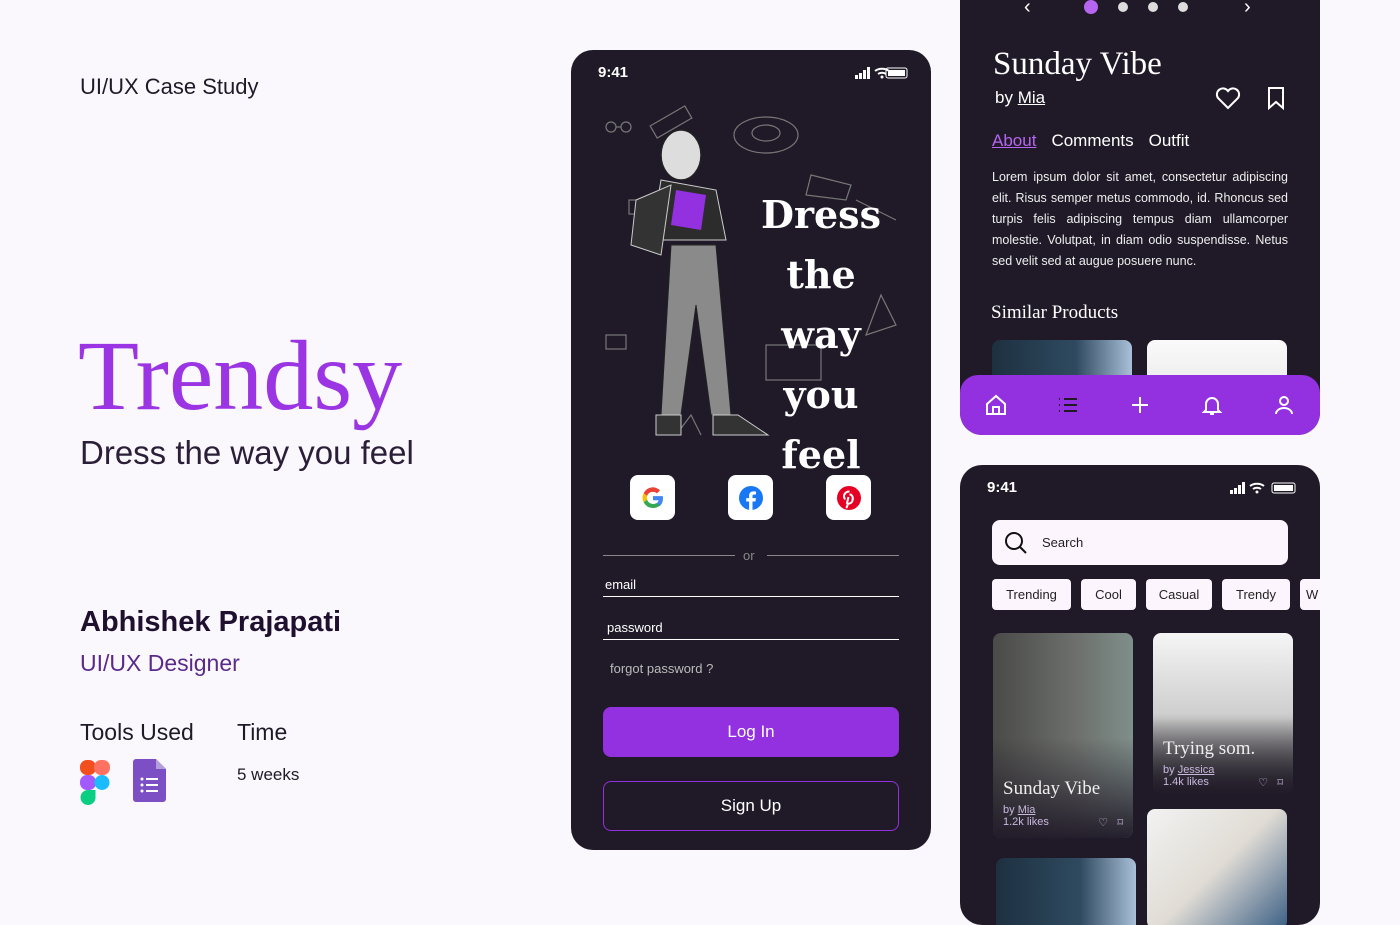  I want to click on hero-line: the way, so click(821, 304).